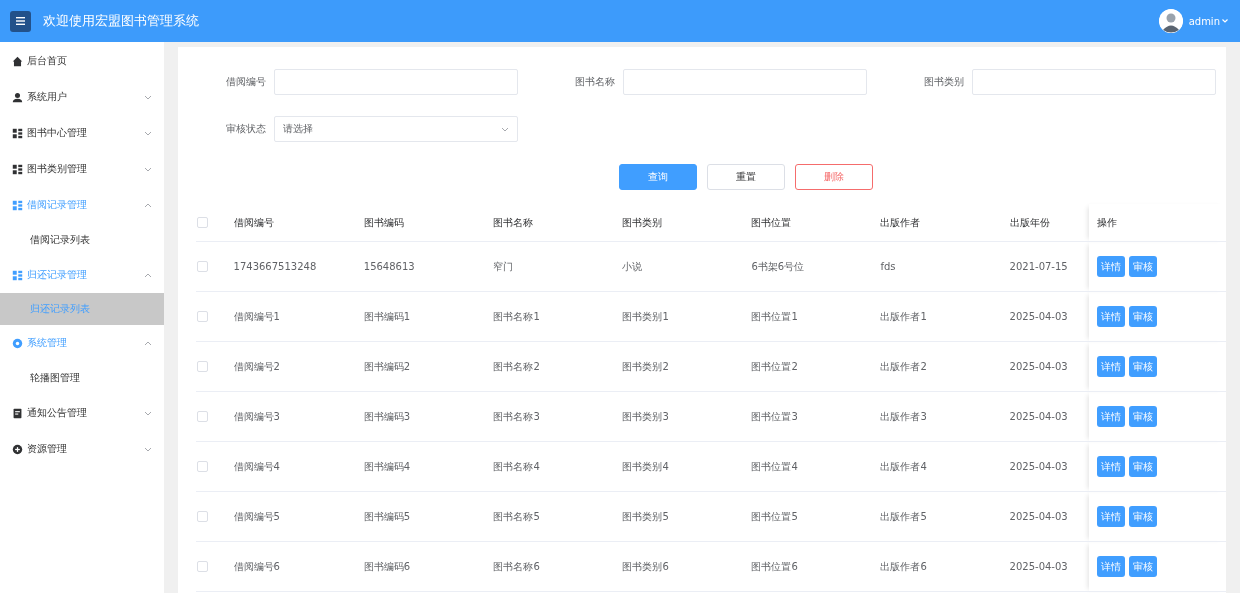 This screenshot has width=1240, height=593. What do you see at coordinates (82, 378) in the screenshot?
I see `sidebar-subitem: 轮播图管理` at bounding box center [82, 378].